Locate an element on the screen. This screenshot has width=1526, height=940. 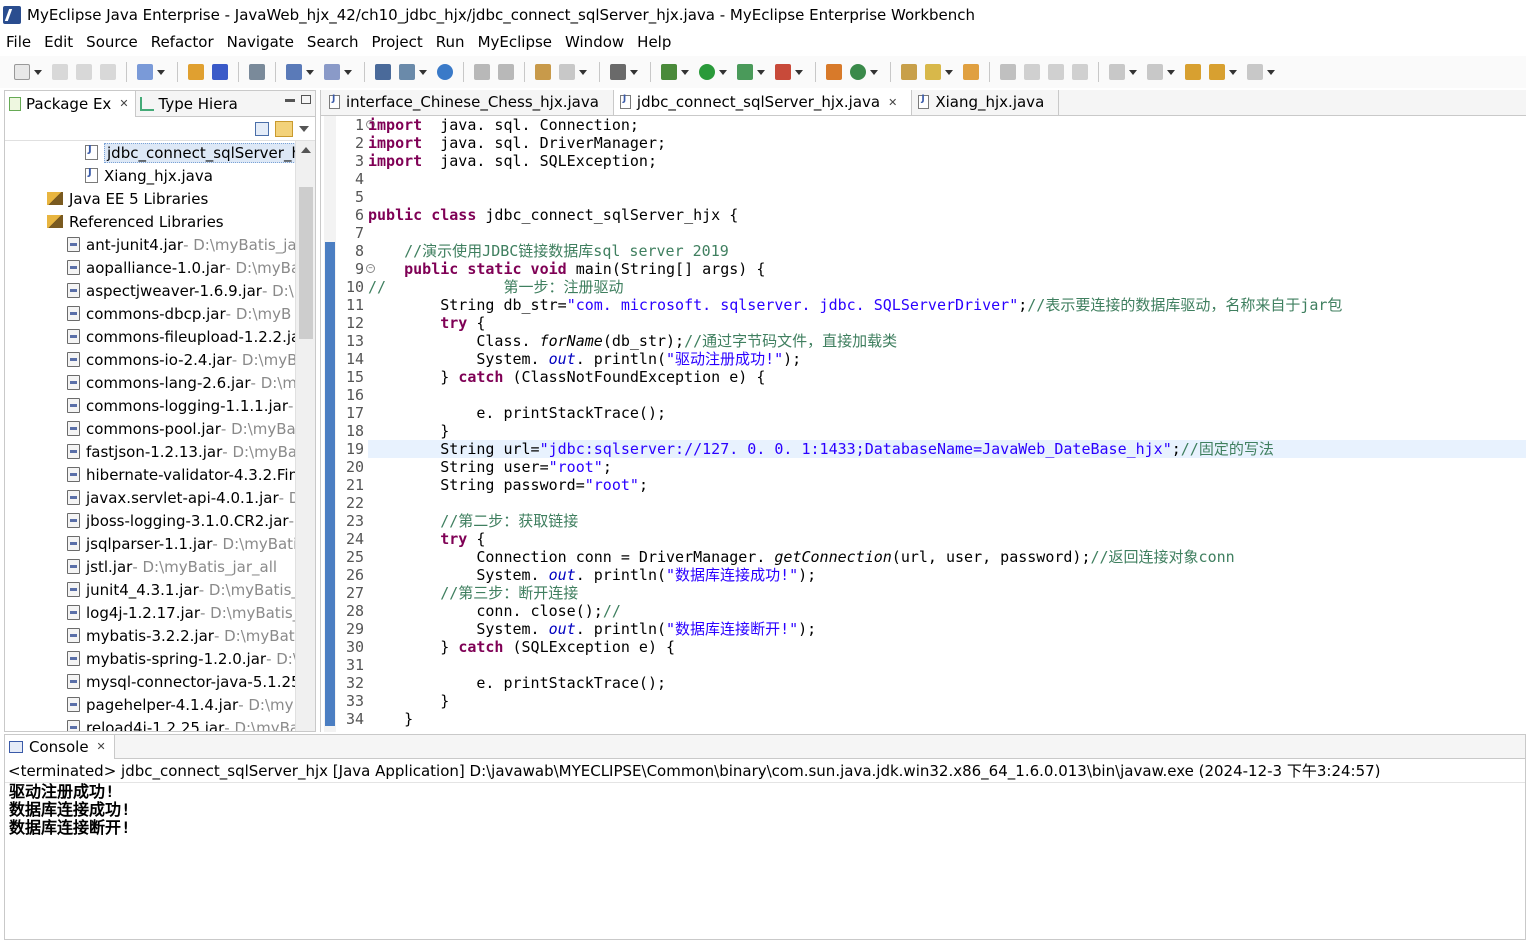
new-java-dropdown-icon is located at coordinates (874, 72).